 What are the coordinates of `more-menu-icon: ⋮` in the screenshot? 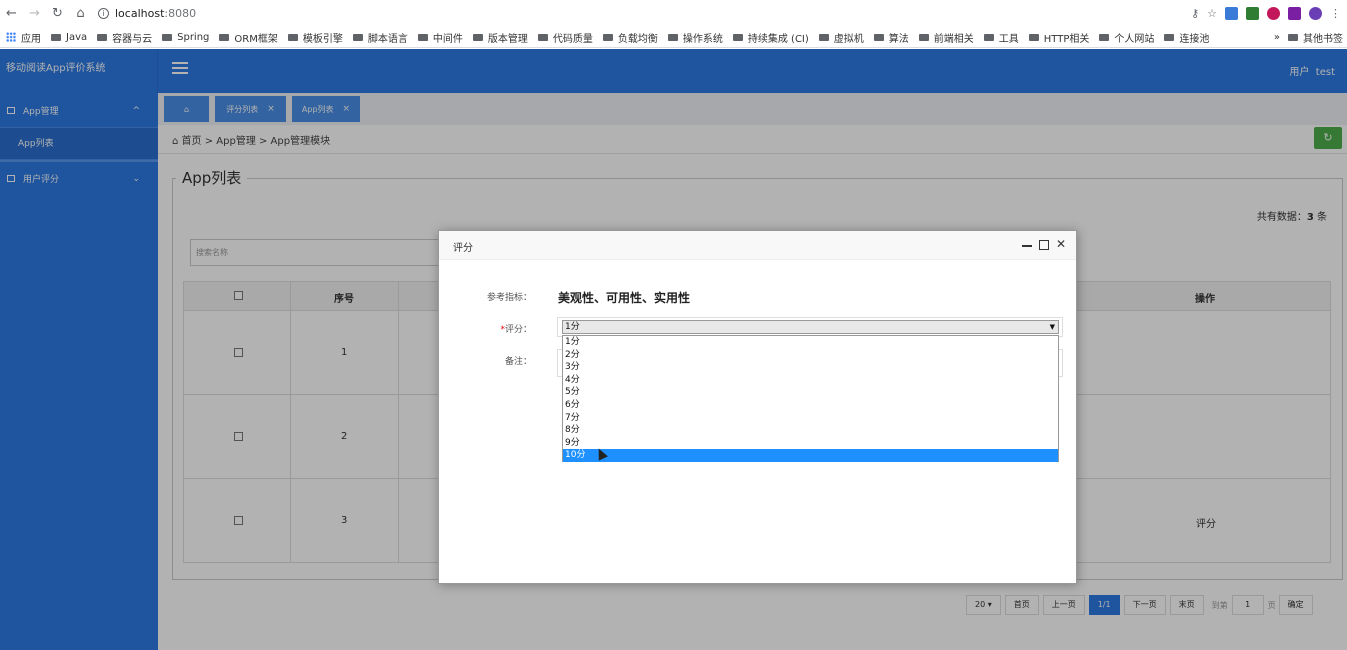 It's located at (1335, 13).